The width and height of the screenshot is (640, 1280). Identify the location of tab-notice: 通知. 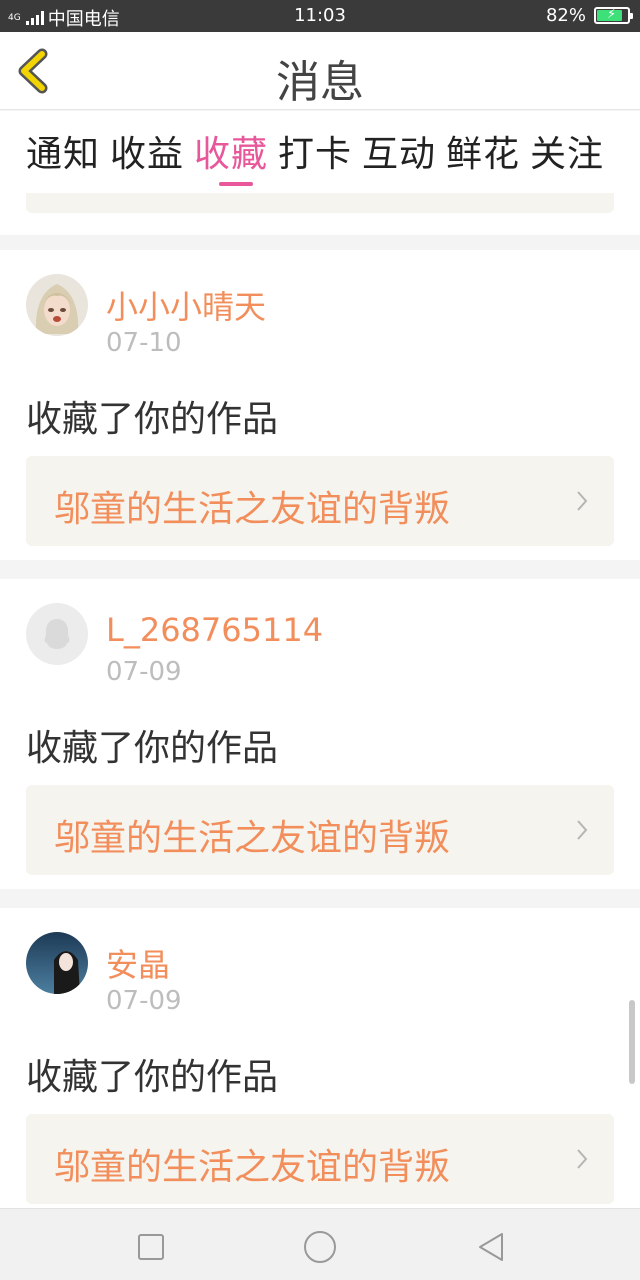
(68, 151).